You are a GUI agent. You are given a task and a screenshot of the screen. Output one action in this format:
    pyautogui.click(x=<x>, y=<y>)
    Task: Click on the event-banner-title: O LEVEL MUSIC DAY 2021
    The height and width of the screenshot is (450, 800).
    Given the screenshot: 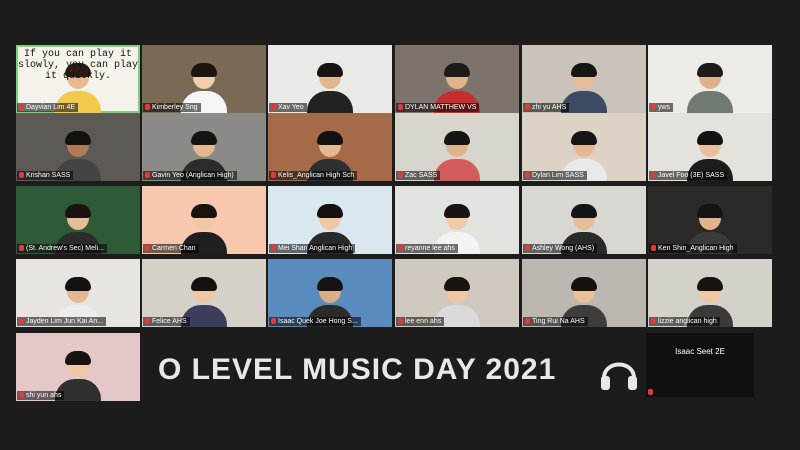 What is the action you would take?
    pyautogui.click(x=357, y=369)
    